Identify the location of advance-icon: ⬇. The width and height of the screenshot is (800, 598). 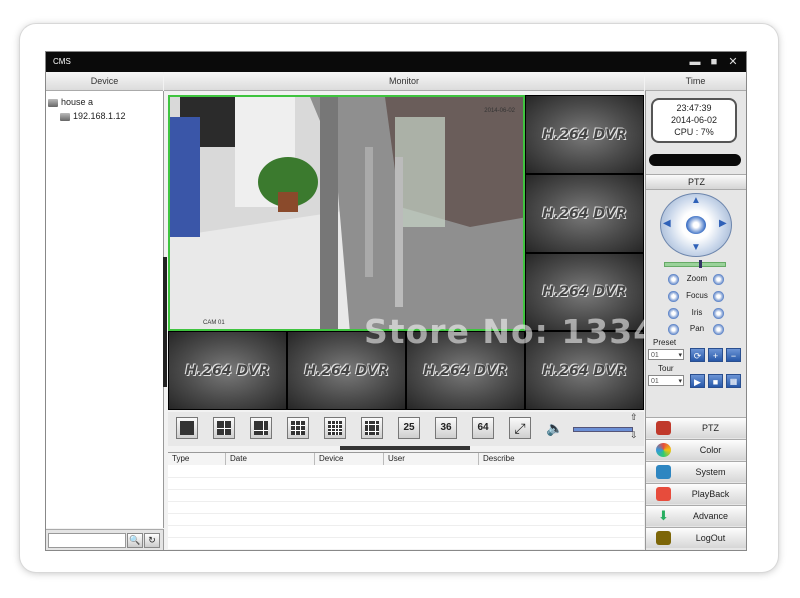
(663, 515).